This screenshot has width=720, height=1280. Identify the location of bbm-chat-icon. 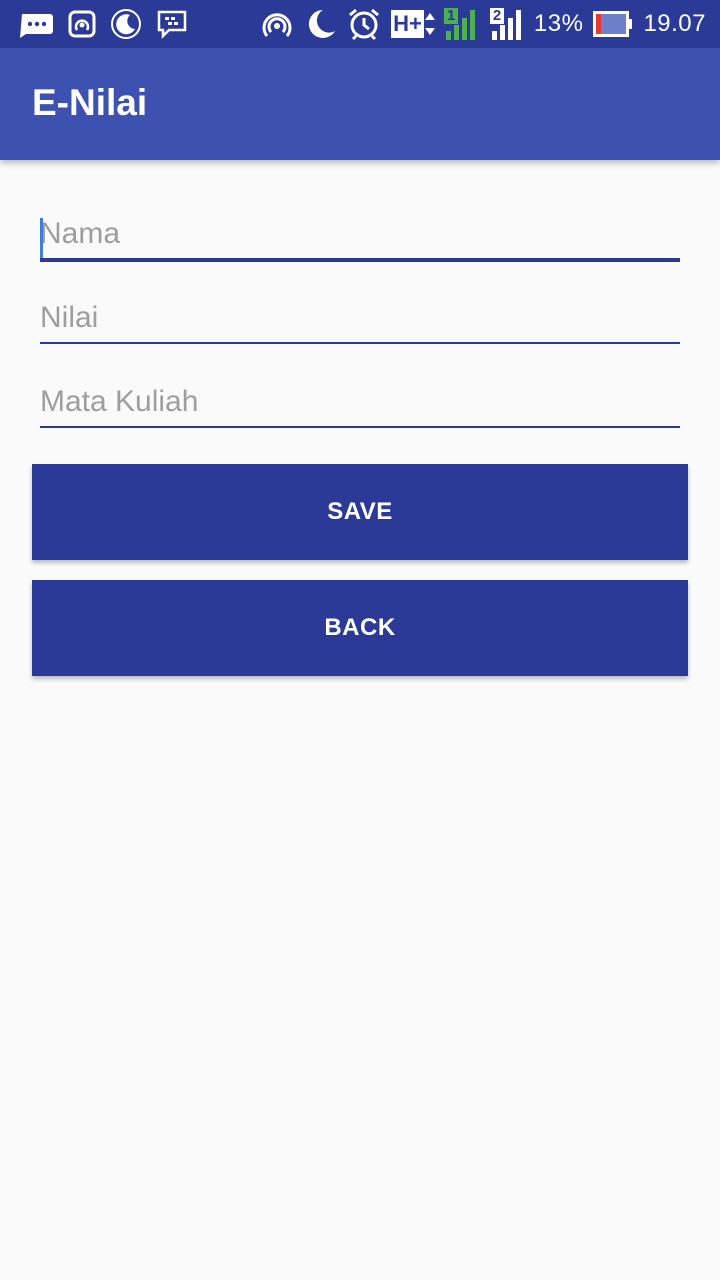
(36, 24).